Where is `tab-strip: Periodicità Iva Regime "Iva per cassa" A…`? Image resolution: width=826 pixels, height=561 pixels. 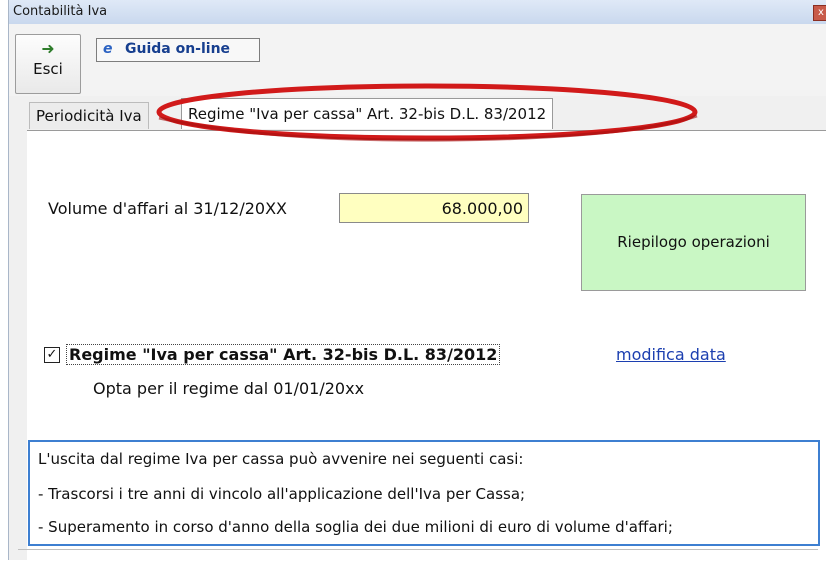 tab-strip: Periodicità Iva Regime "Iva per cassa" A… is located at coordinates (417, 114).